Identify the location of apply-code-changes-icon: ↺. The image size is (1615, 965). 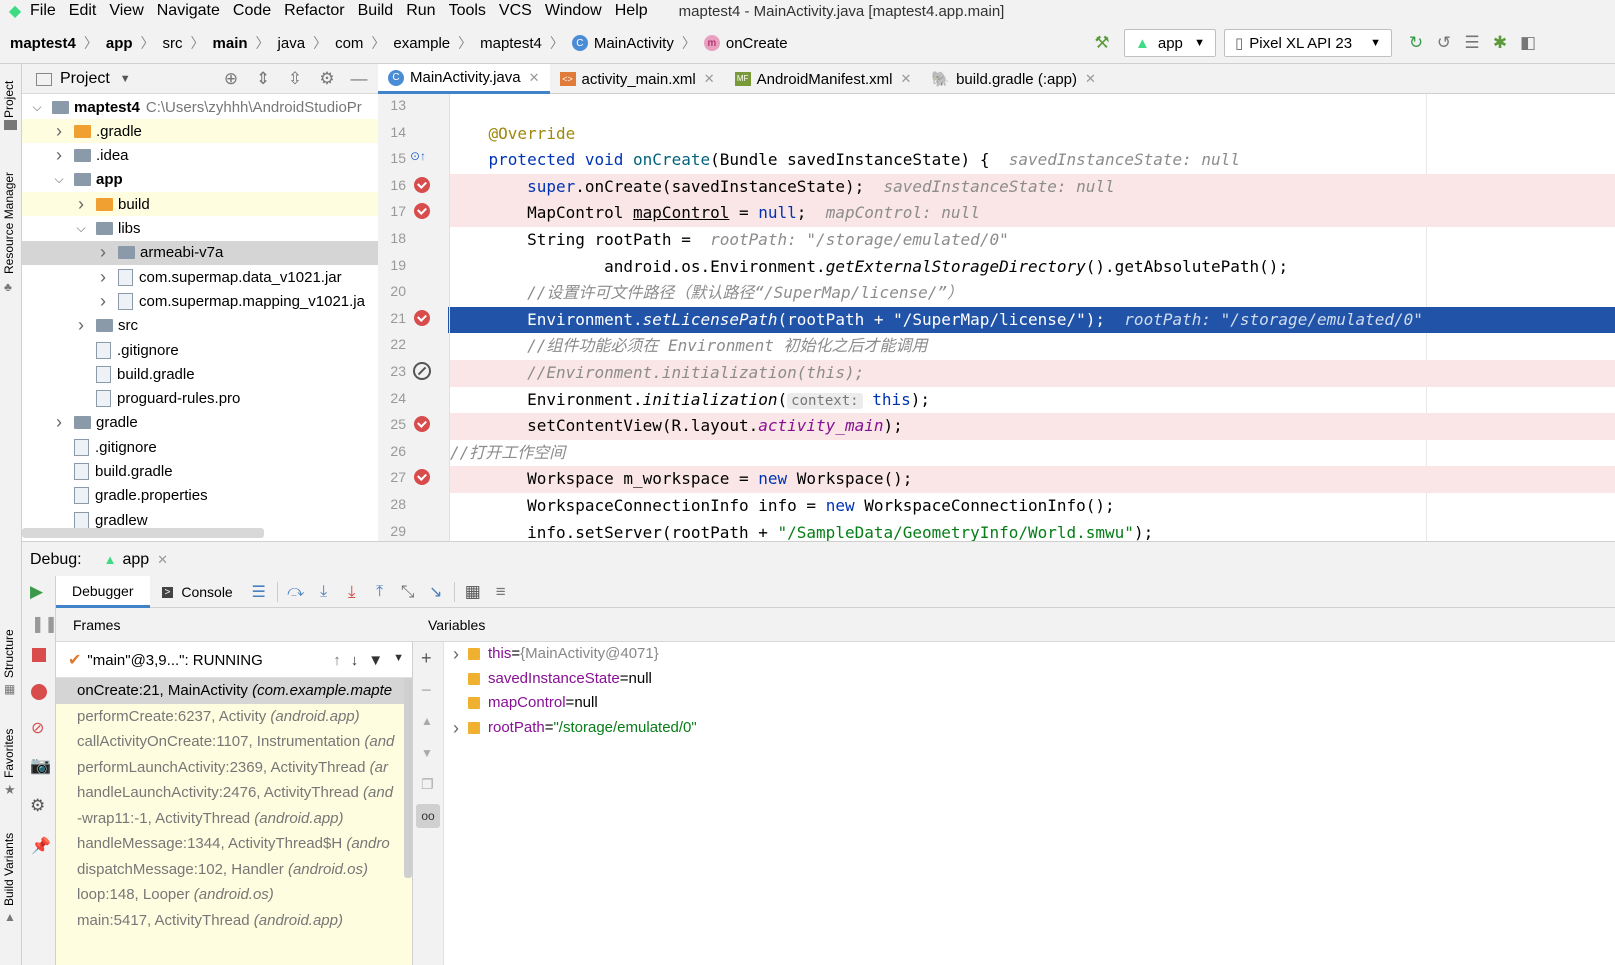
(1444, 43).